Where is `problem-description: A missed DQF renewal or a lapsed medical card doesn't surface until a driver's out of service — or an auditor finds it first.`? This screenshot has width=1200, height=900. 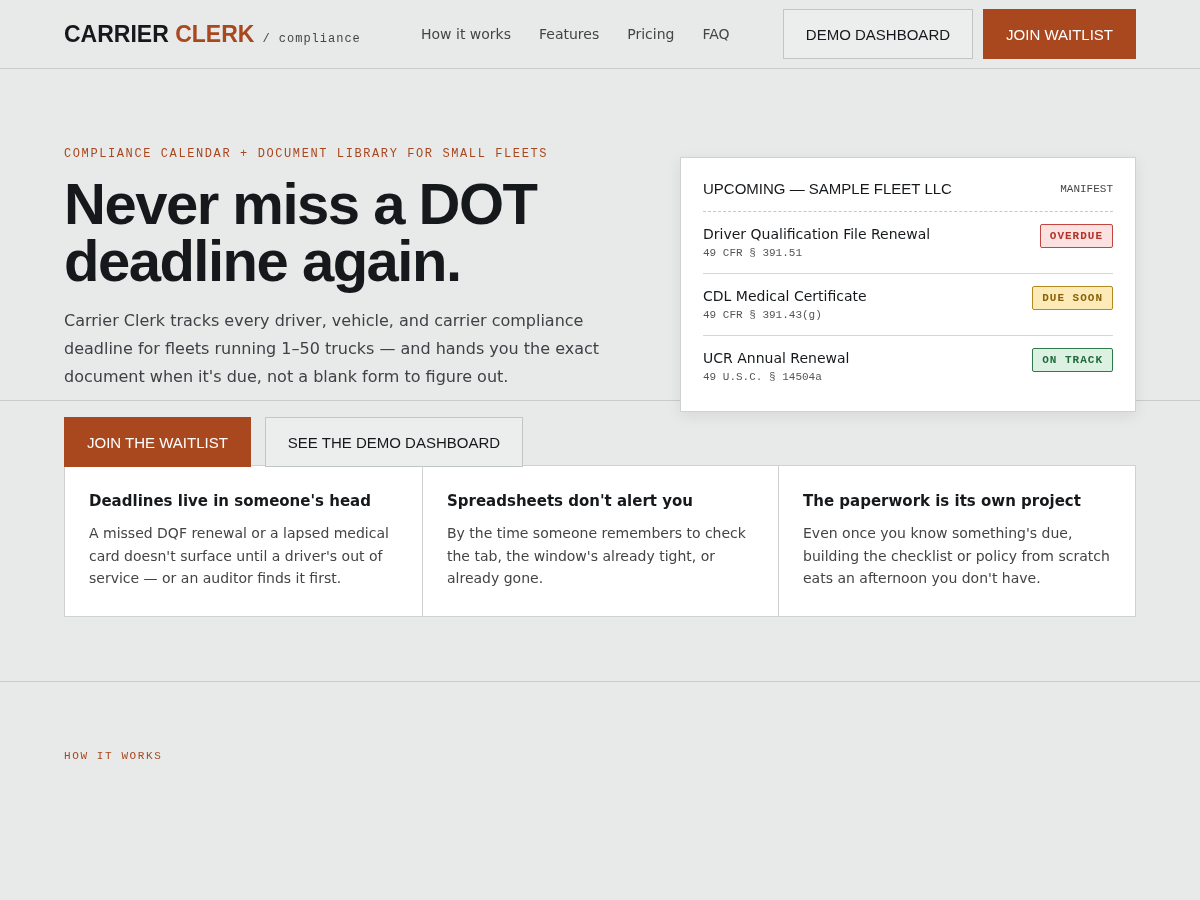
problem-description: A missed DQF renewal or a lapsed medical card doesn't surface until a driver's out of service — or an auditor finds it first. is located at coordinates (239, 556).